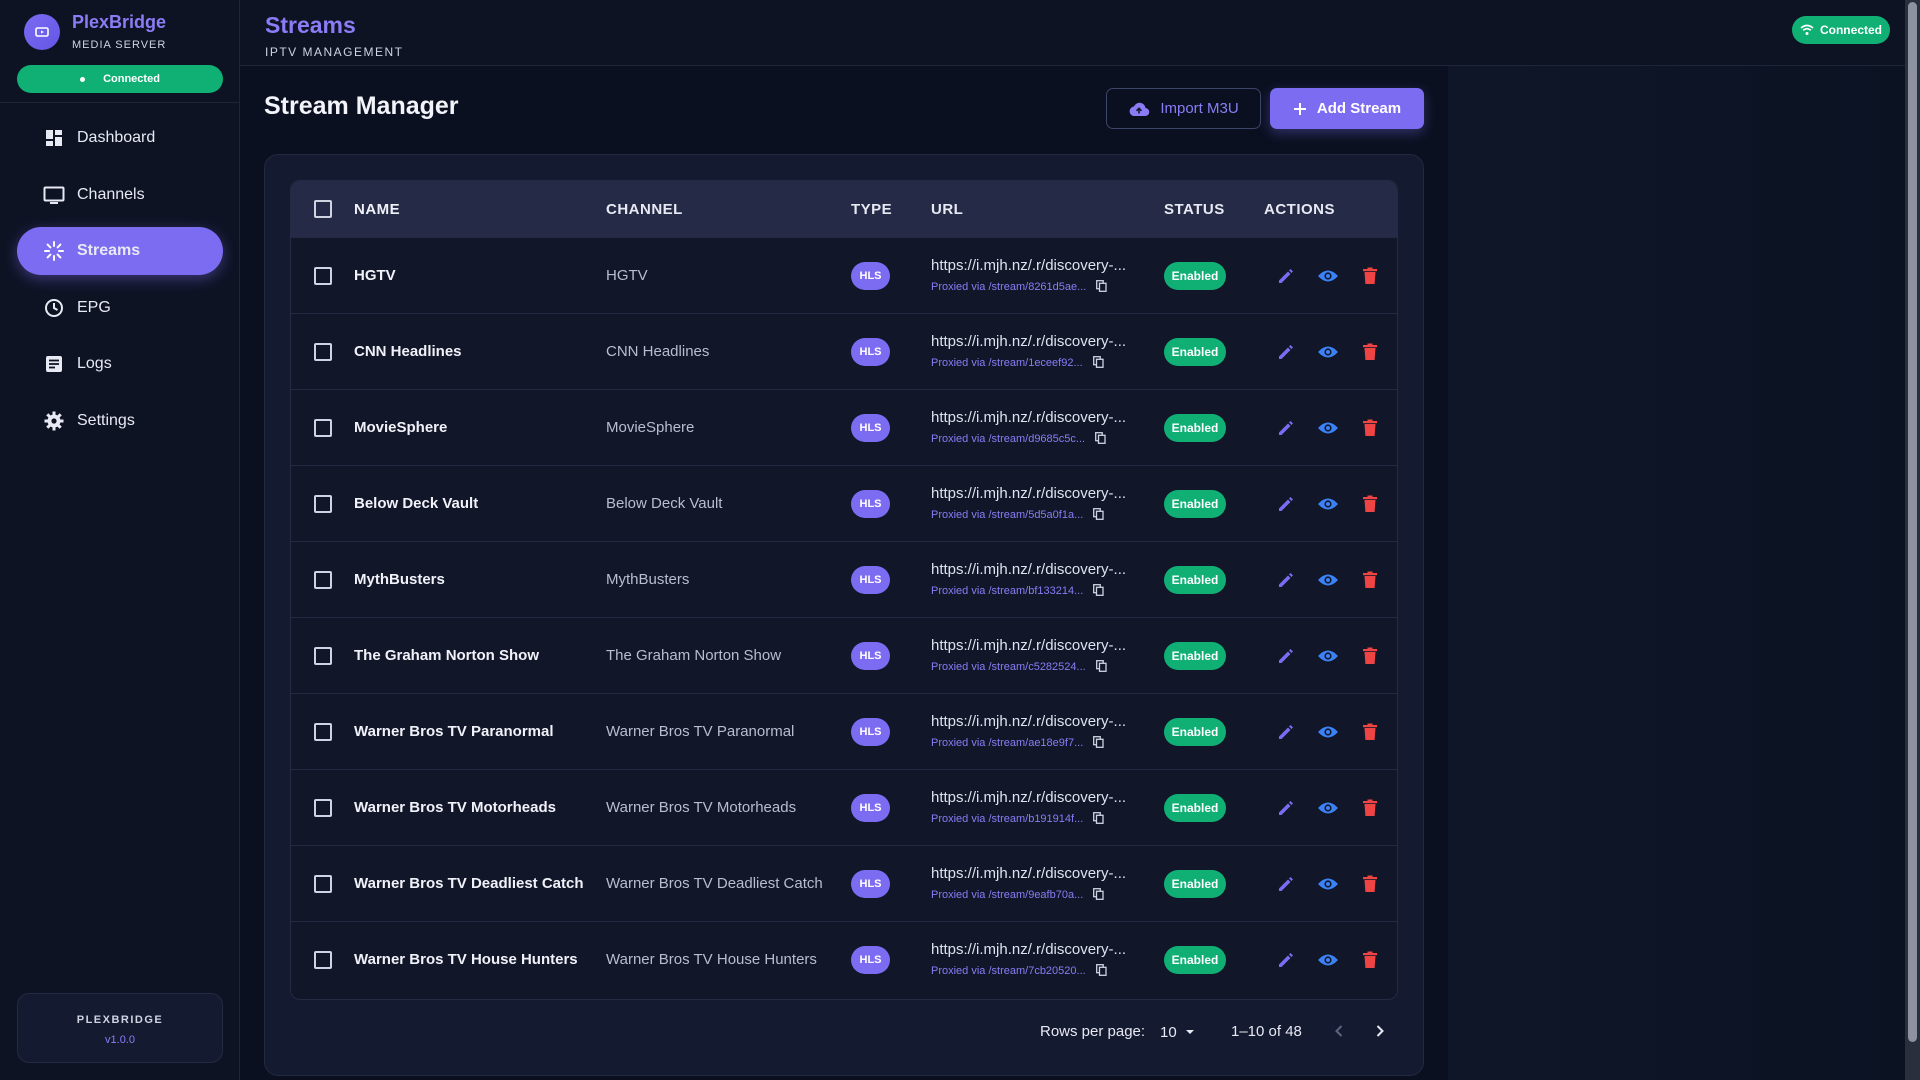  Describe the element at coordinates (454, 731) in the screenshot. I see `stream-name: Warner Bros TV Paranormal` at that location.